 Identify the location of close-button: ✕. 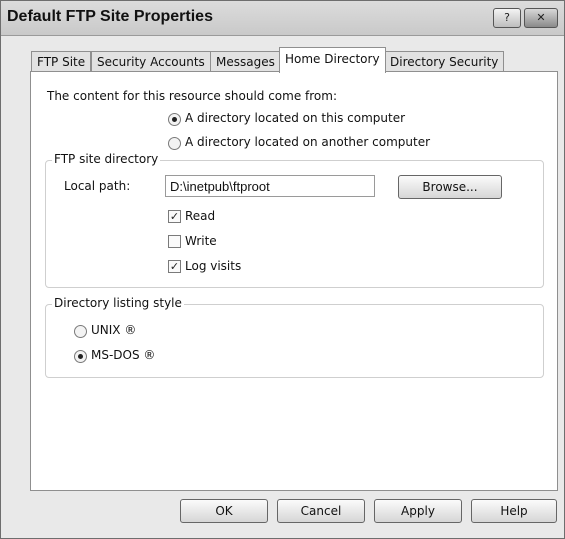
(541, 18).